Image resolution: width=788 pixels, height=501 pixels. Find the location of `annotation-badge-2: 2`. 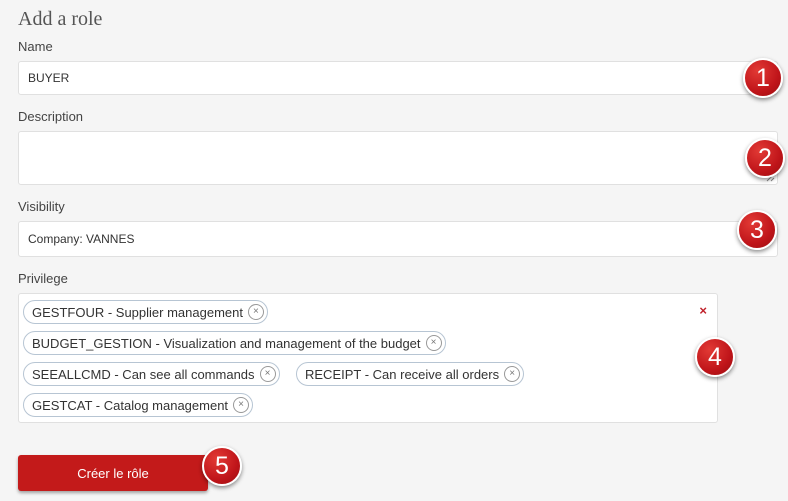

annotation-badge-2: 2 is located at coordinates (765, 158).